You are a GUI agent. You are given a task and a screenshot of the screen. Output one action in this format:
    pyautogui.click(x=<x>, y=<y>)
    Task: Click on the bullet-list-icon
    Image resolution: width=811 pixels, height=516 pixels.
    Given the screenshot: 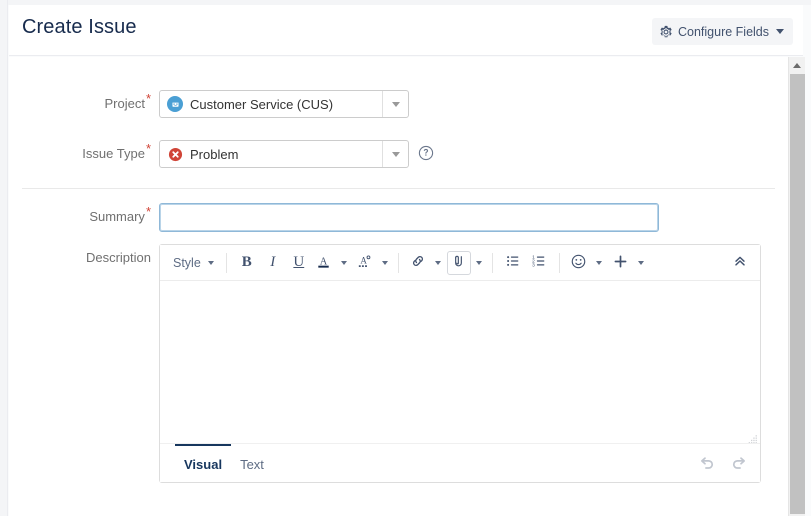 What is the action you would take?
    pyautogui.click(x=513, y=262)
    